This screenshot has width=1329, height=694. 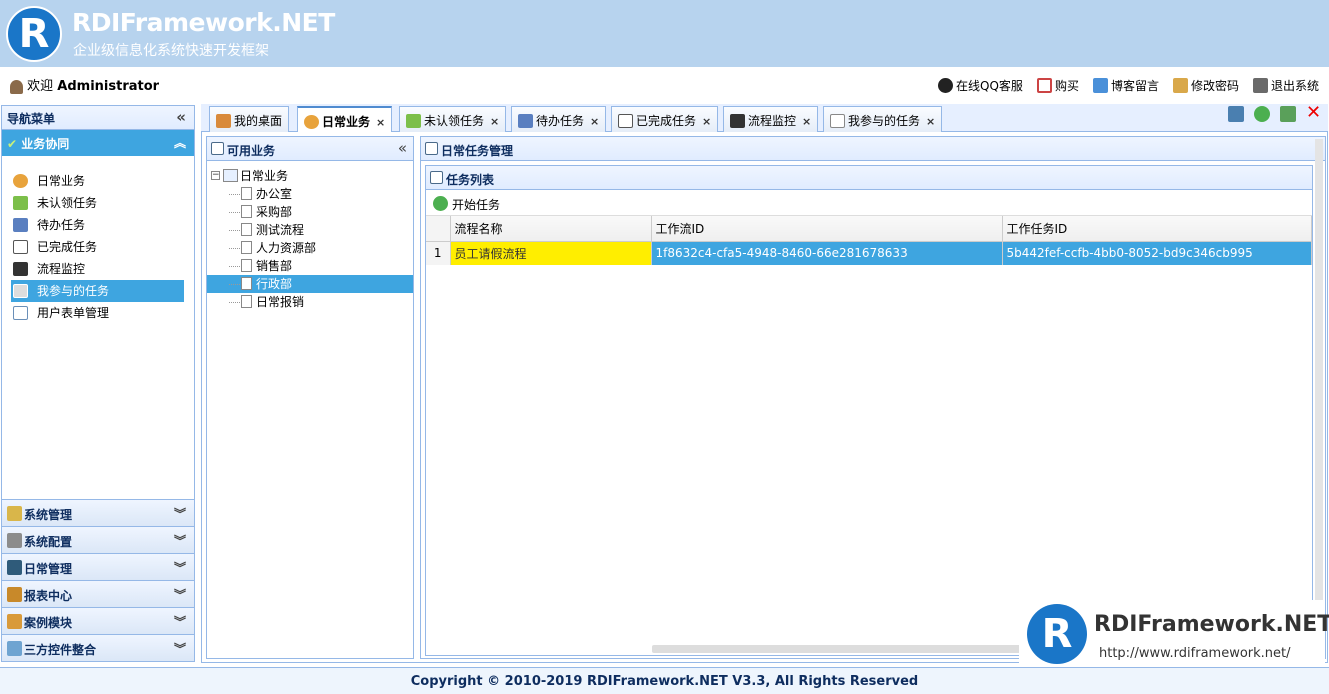 What do you see at coordinates (97, 181) in the screenshot?
I see `menu-item-daily-business: 日常业务` at bounding box center [97, 181].